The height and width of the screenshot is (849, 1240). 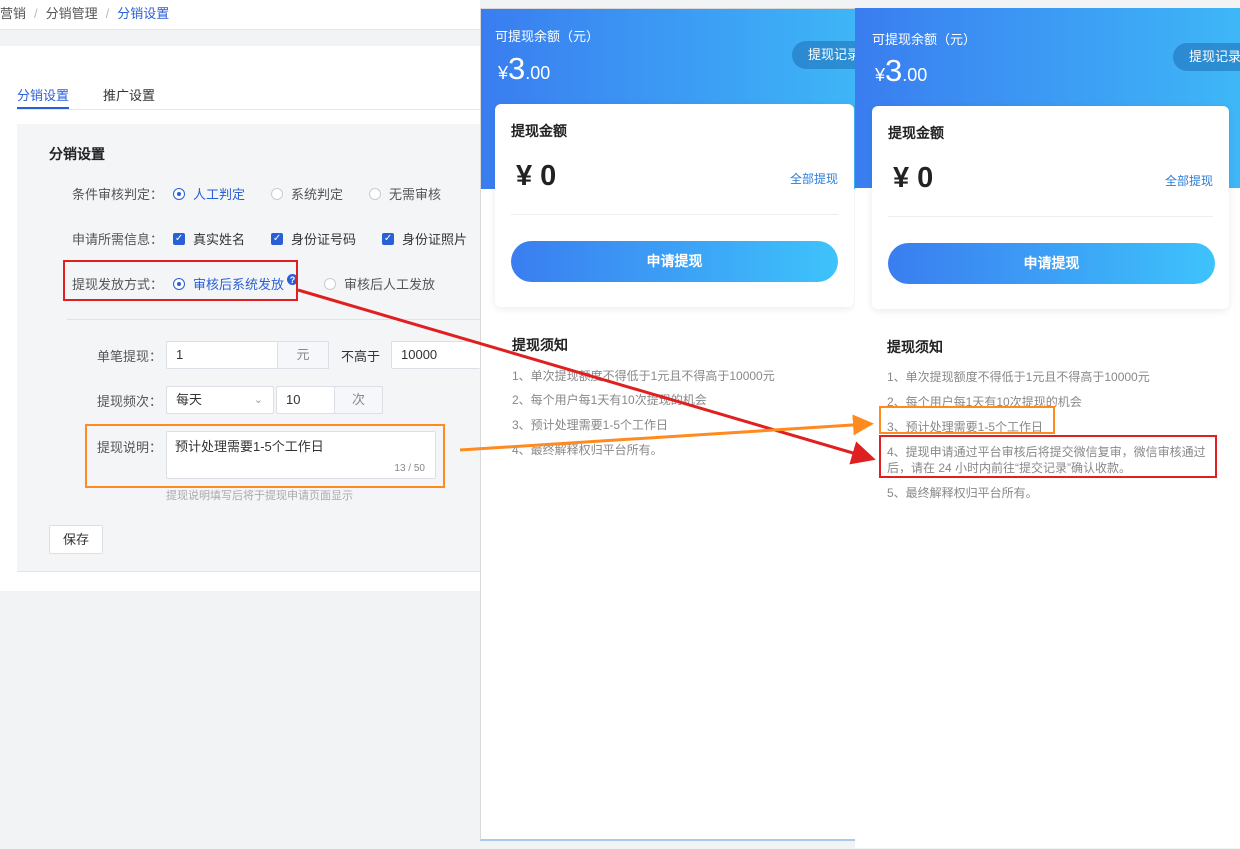 What do you see at coordinates (76, 539) in the screenshot?
I see `save-button: 保存` at bounding box center [76, 539].